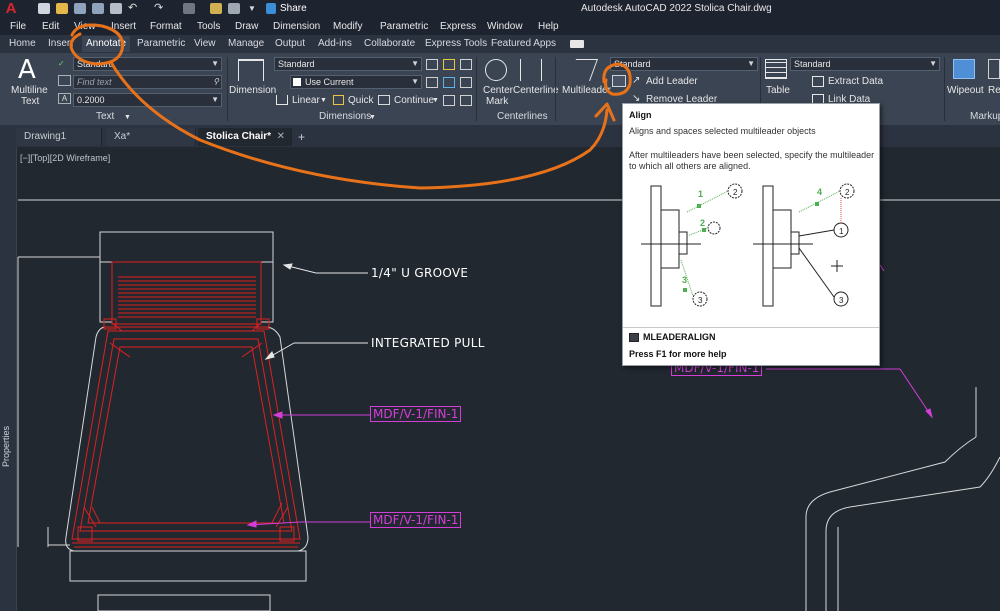  I want to click on continue-dimension-icon, so click(384, 100).